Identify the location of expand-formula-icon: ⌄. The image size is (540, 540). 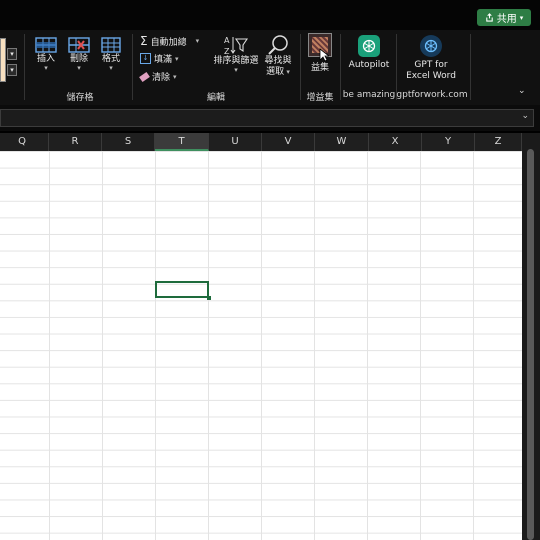
(525, 116).